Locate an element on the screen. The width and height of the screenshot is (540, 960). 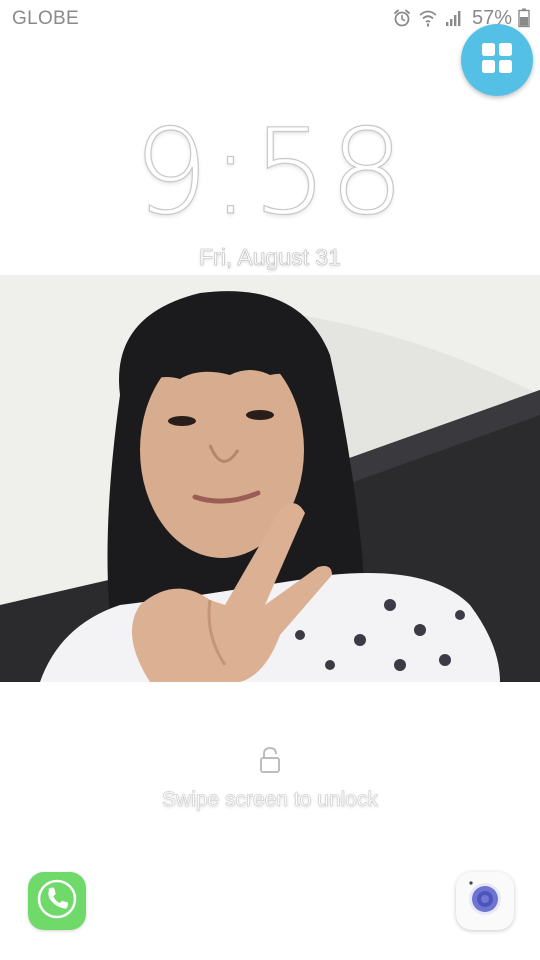
wifi-icon is located at coordinates (428, 18).